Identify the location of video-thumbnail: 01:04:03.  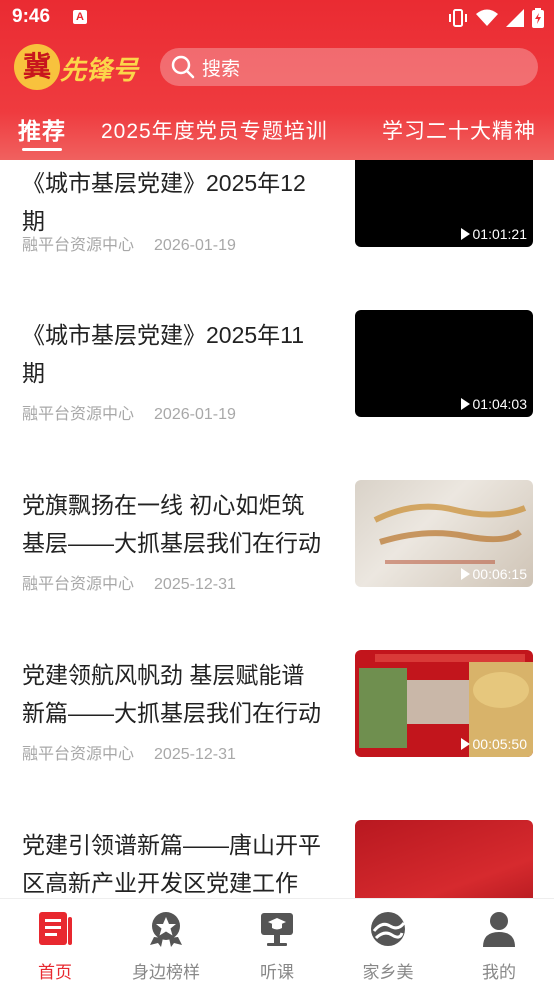
(444, 363).